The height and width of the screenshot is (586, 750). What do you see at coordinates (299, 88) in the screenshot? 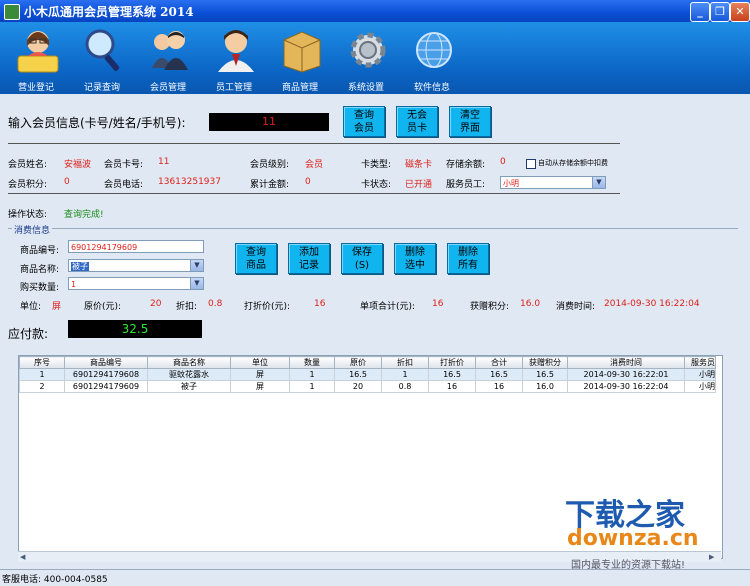
I see `toolbar-label: 商品管理` at bounding box center [299, 88].